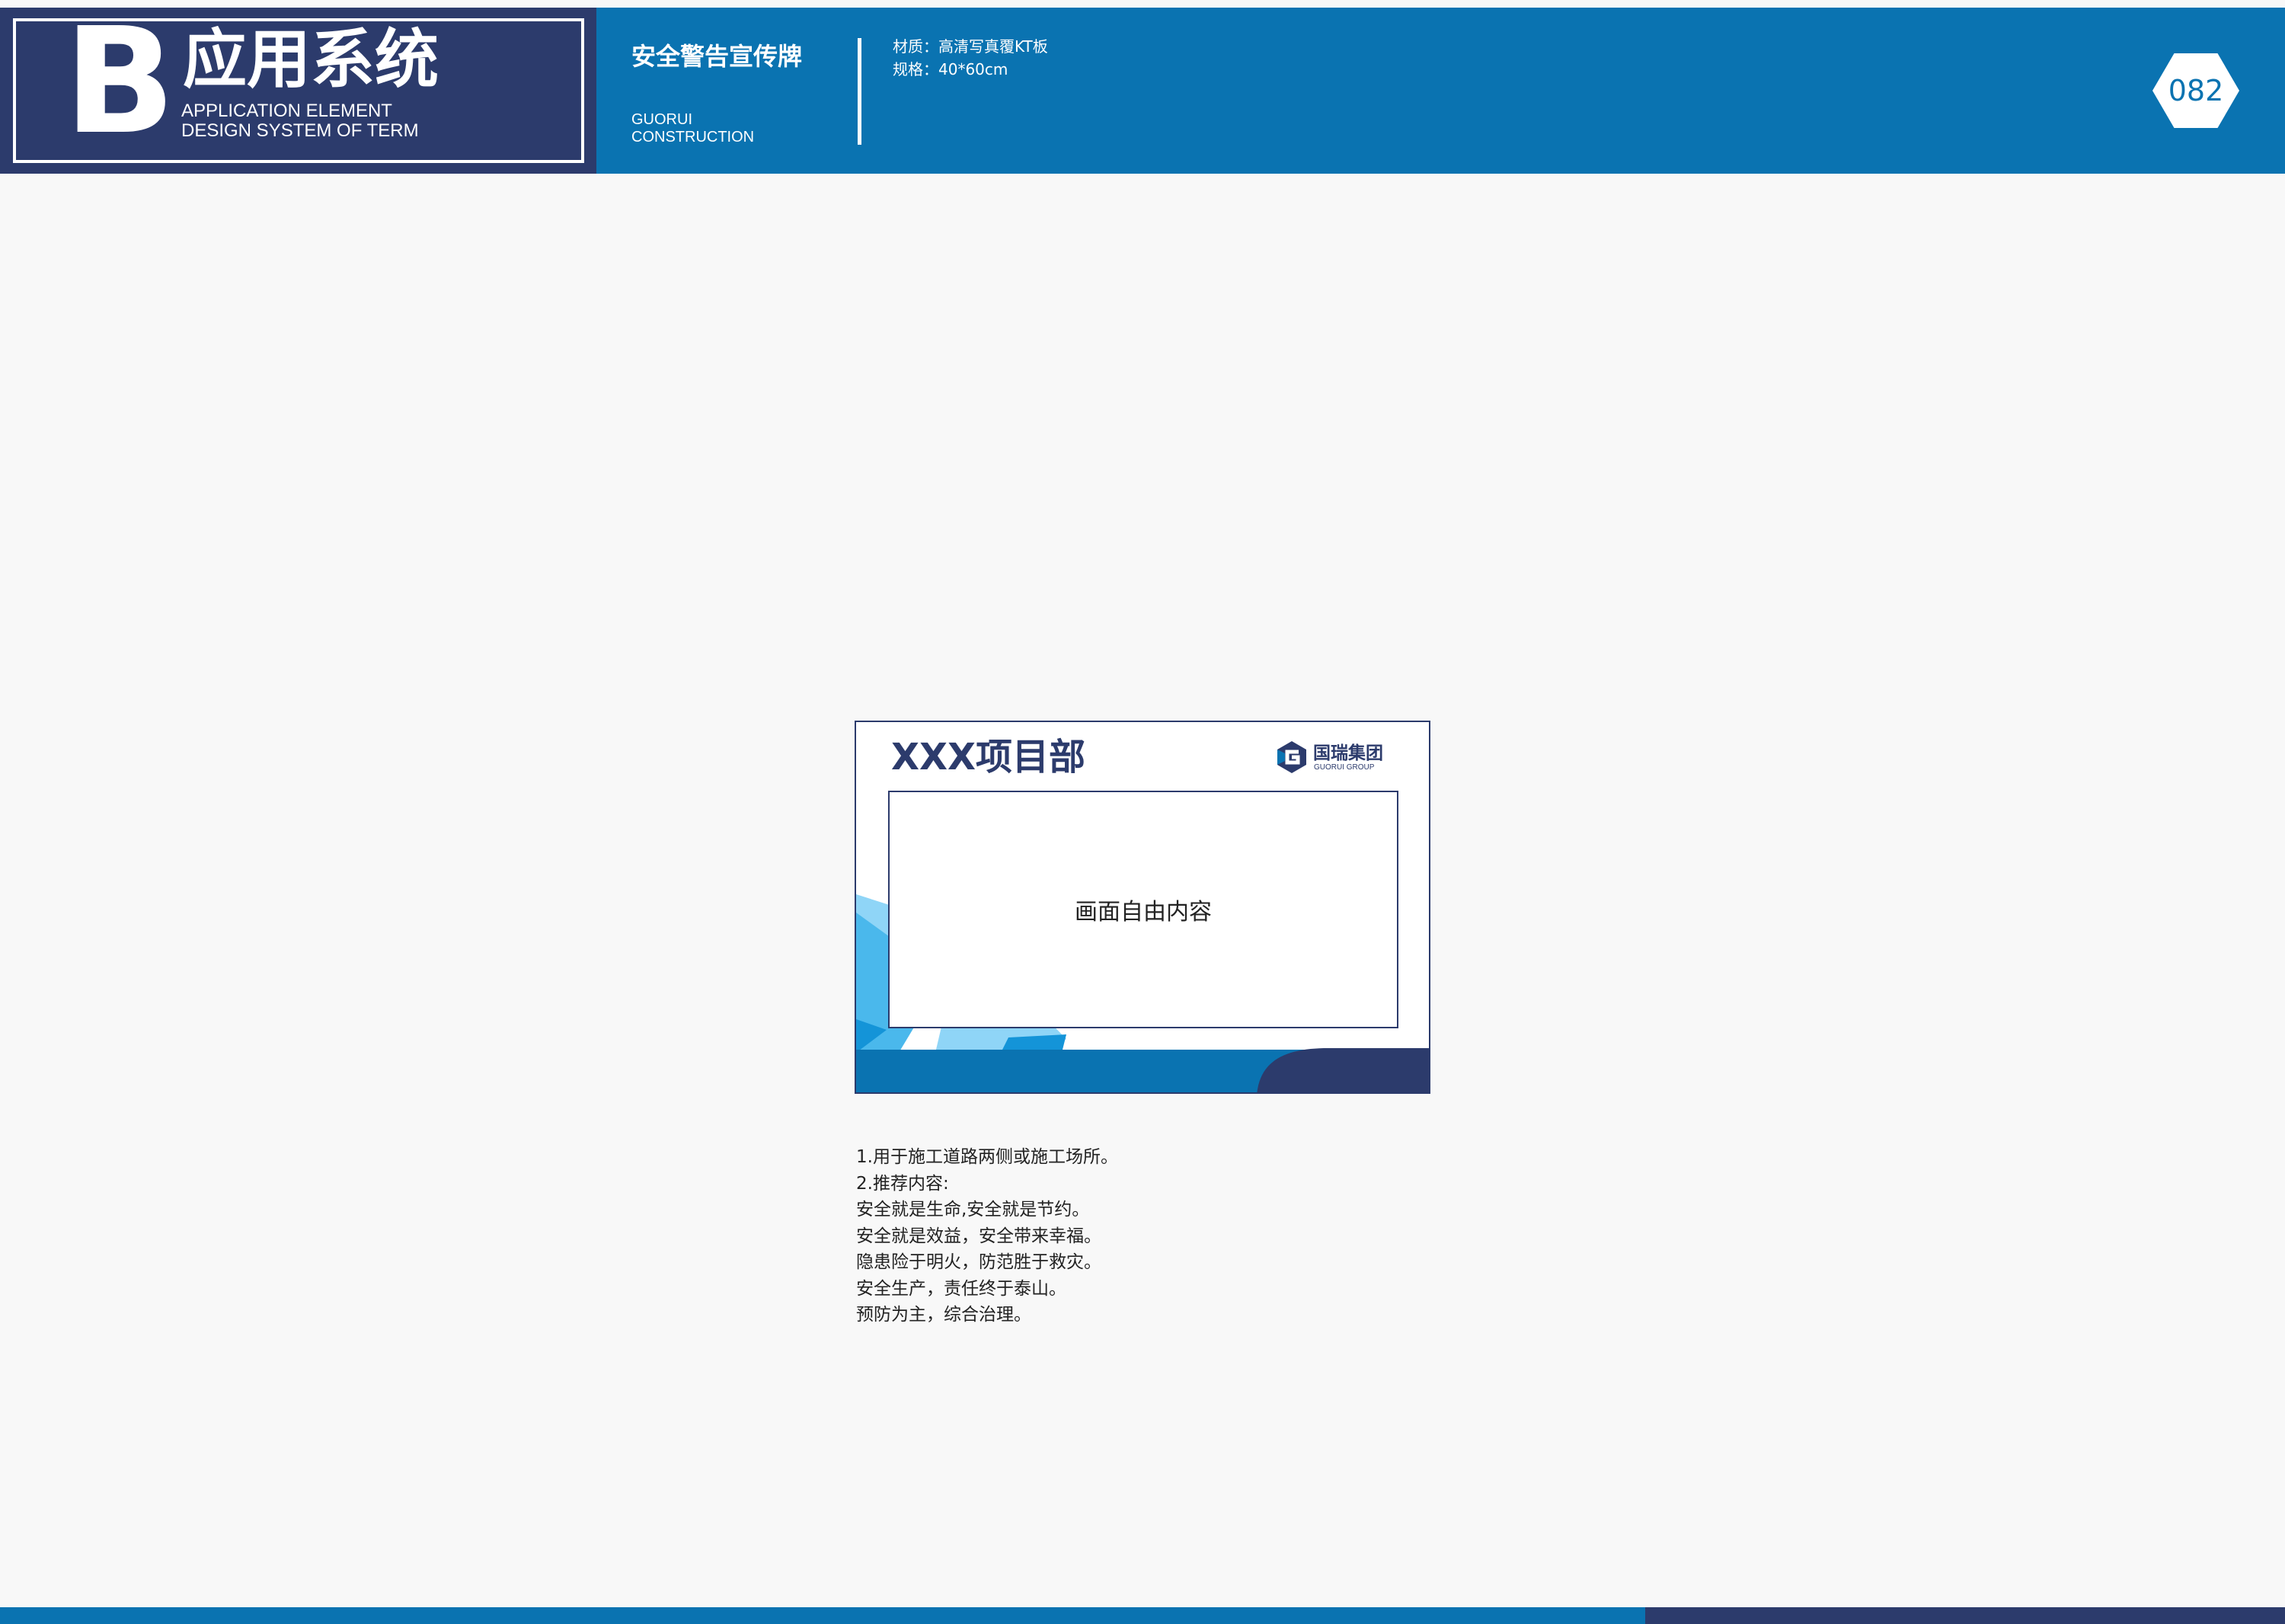 Image resolution: width=2285 pixels, height=1624 pixels. Describe the element at coordinates (950, 69) in the screenshot. I see `size-spec: 规格：40*60cm` at that location.